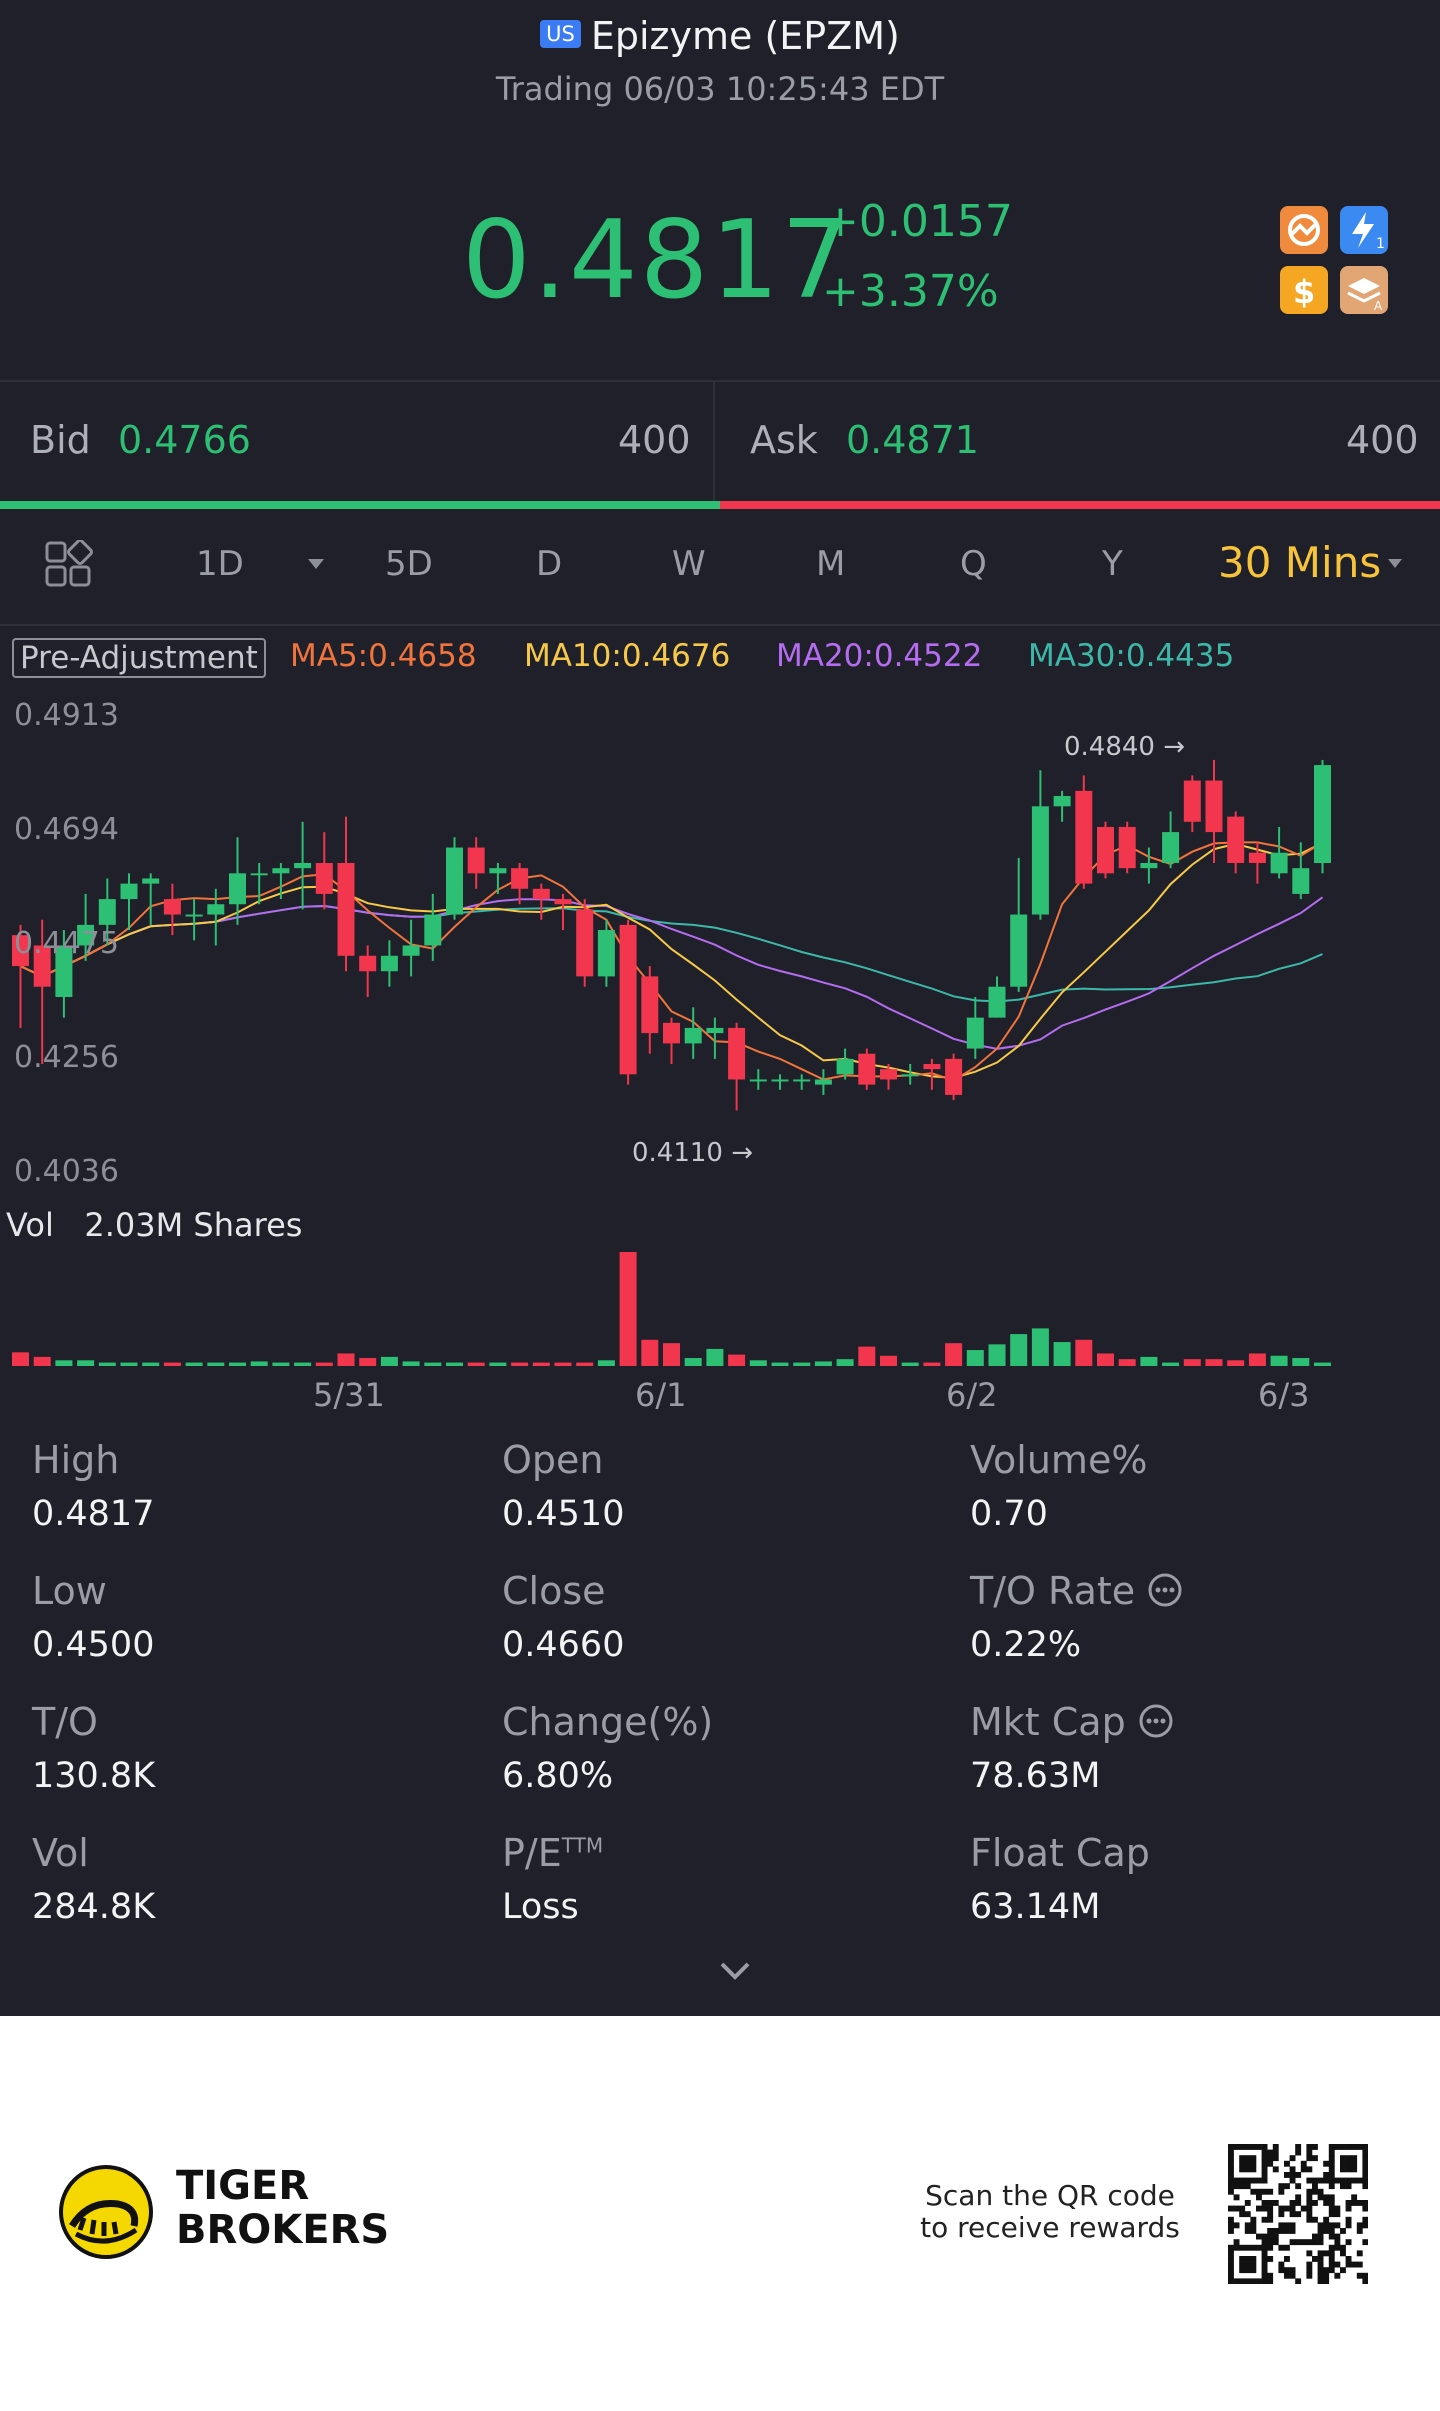 The height and width of the screenshot is (2411, 1440). What do you see at coordinates (139, 658) in the screenshot?
I see `pre-adjustment-button: Pre-Adjustment` at bounding box center [139, 658].